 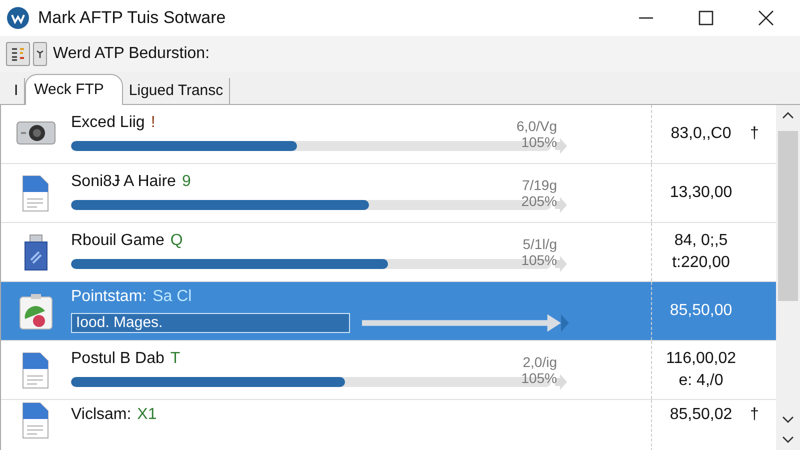 I want to click on sort-icon, so click(x=18, y=54).